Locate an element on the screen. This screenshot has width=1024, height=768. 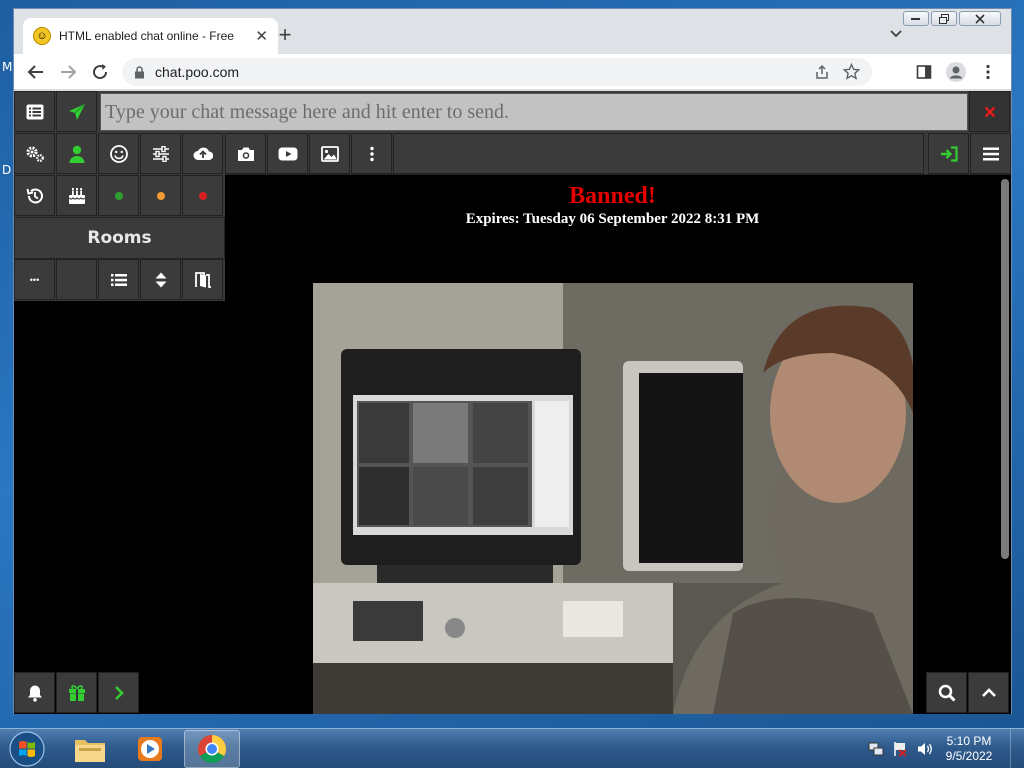
bell-icon is located at coordinates (34, 693).